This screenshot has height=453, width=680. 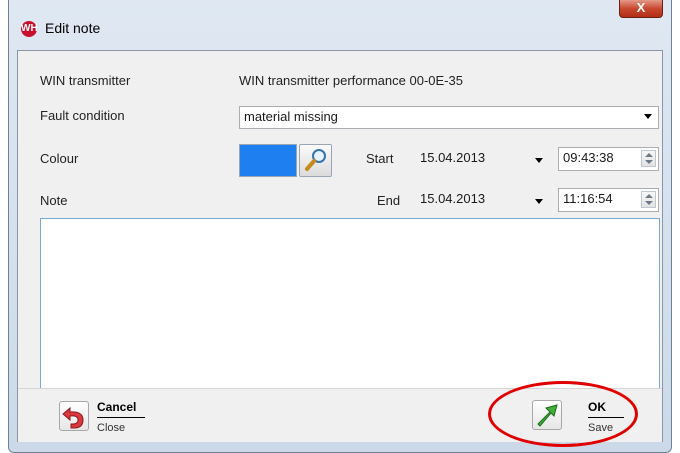 What do you see at coordinates (449, 117) in the screenshot?
I see `fault-condition-select: material missing` at bounding box center [449, 117].